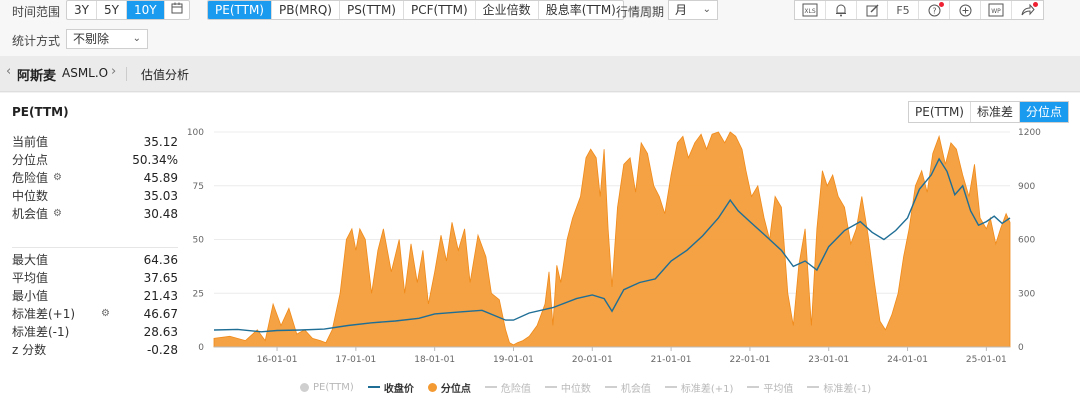 This screenshot has width=1080, height=417. Describe the element at coordinates (907, 360) in the screenshot. I see `x-tick-label: 24-01-01` at that location.